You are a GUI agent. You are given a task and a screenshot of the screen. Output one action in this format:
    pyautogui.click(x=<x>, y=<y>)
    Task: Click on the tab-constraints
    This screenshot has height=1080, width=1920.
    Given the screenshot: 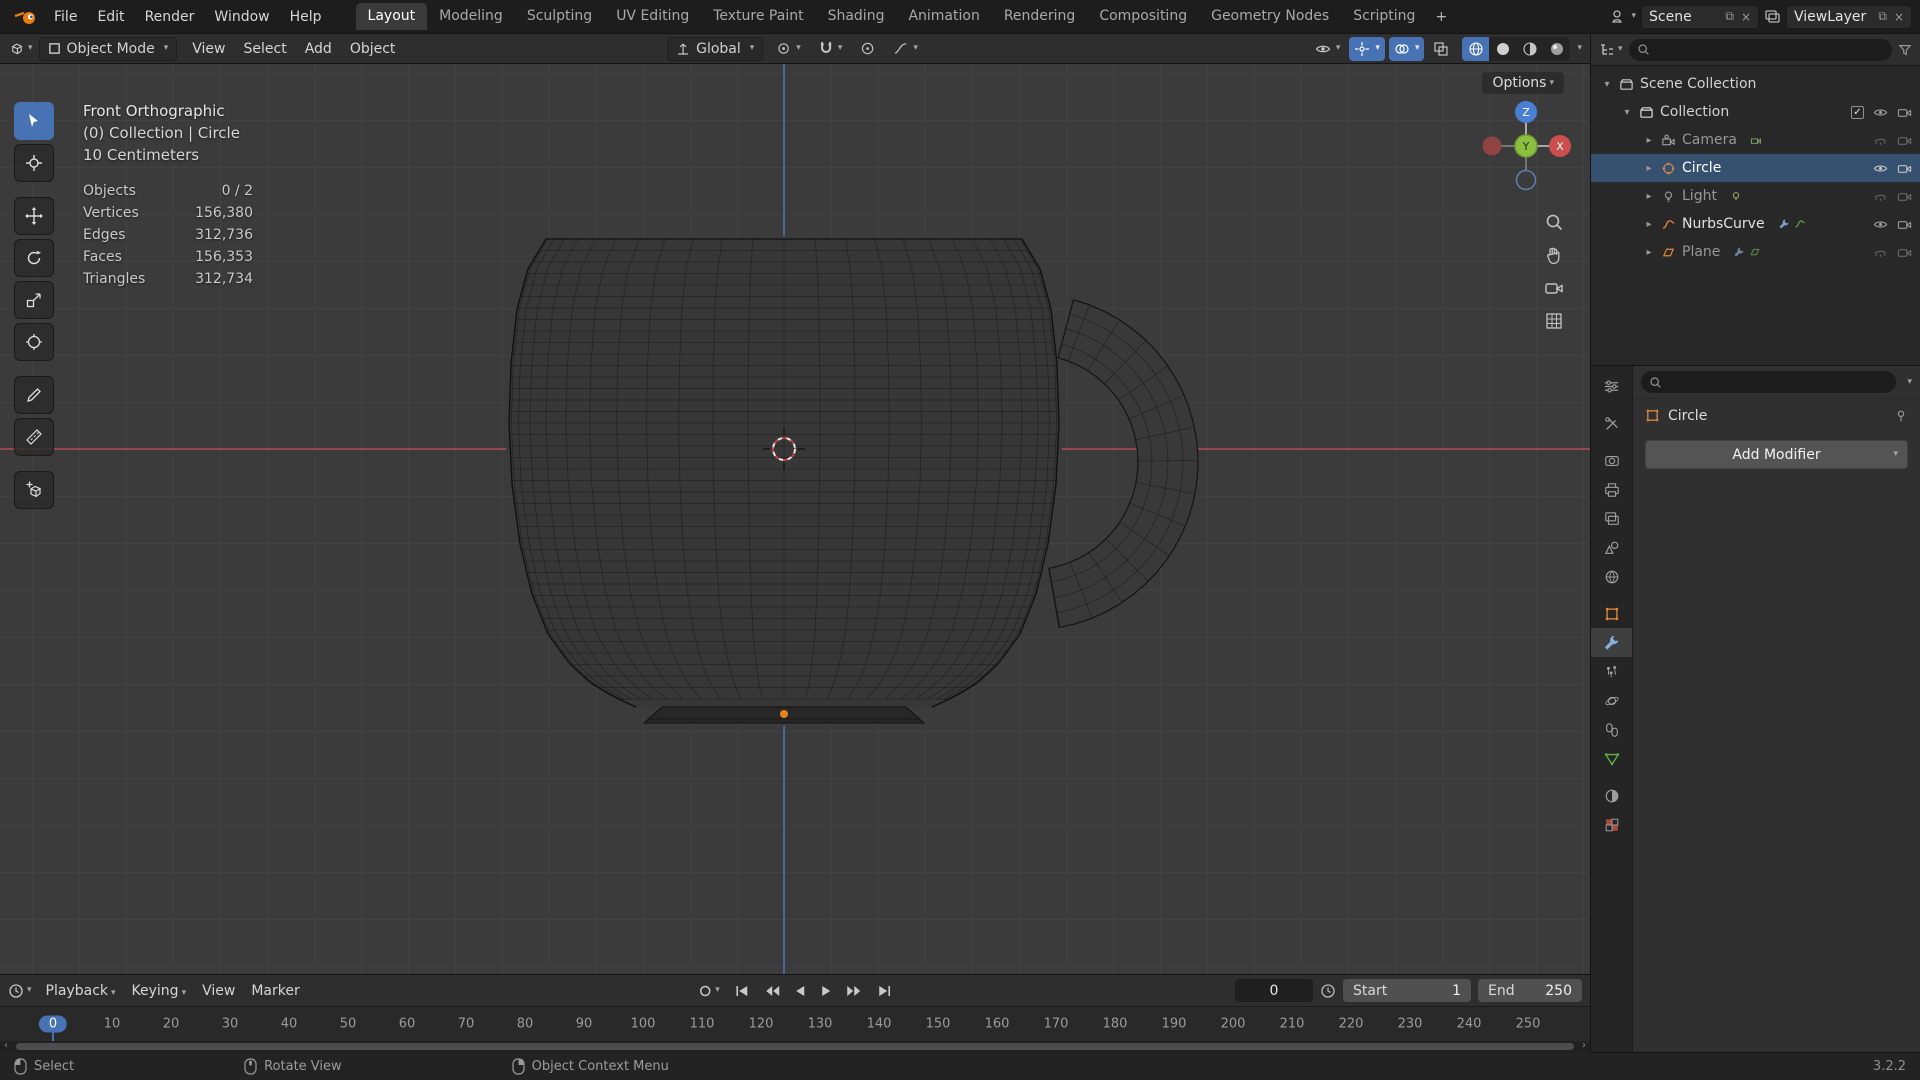 What is the action you would take?
    pyautogui.click(x=1611, y=729)
    